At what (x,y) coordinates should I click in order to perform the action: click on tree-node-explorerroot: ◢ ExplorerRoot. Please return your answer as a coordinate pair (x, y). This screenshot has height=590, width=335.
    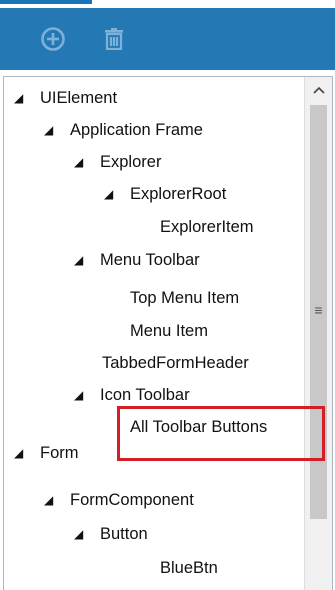
    Looking at the image, I should click on (168, 194).